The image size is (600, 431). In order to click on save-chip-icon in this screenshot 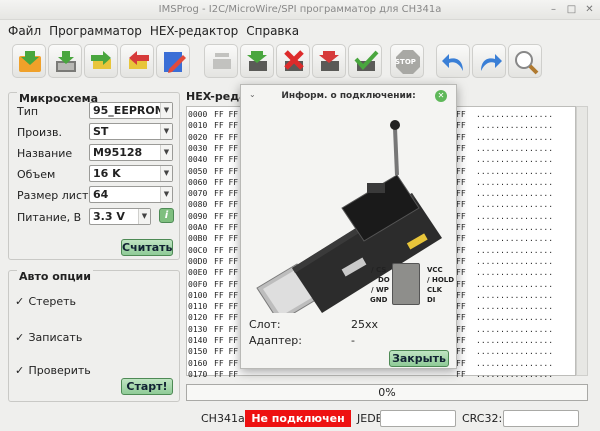, I will do `click(66, 61)`.